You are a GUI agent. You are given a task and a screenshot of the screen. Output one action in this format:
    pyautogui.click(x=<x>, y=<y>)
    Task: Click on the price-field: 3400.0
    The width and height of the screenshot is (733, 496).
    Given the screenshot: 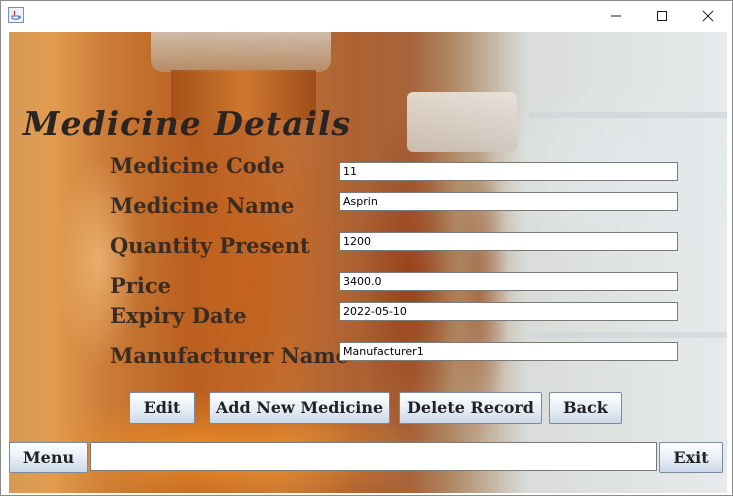 What is the action you would take?
    pyautogui.click(x=508, y=281)
    